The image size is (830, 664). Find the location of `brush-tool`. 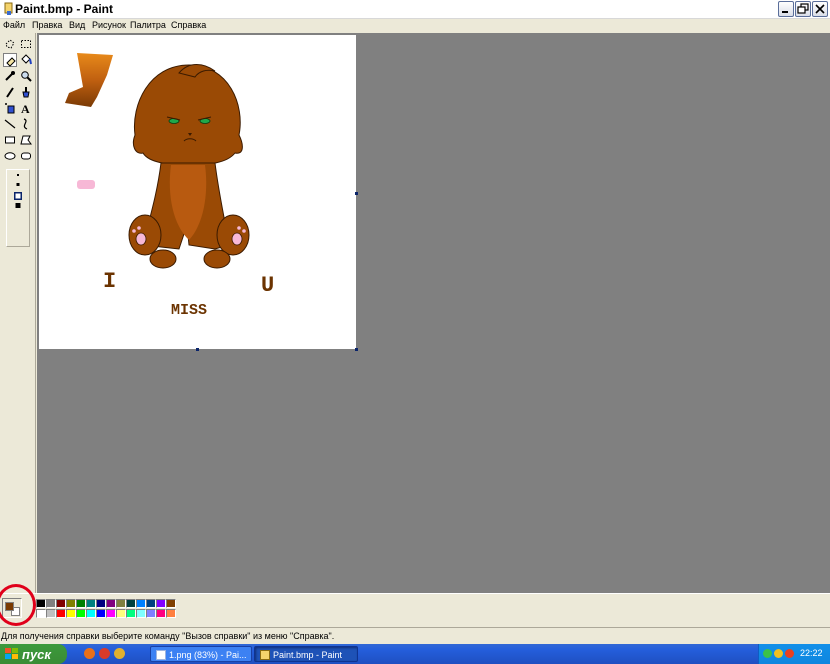

brush-tool is located at coordinates (26, 92).